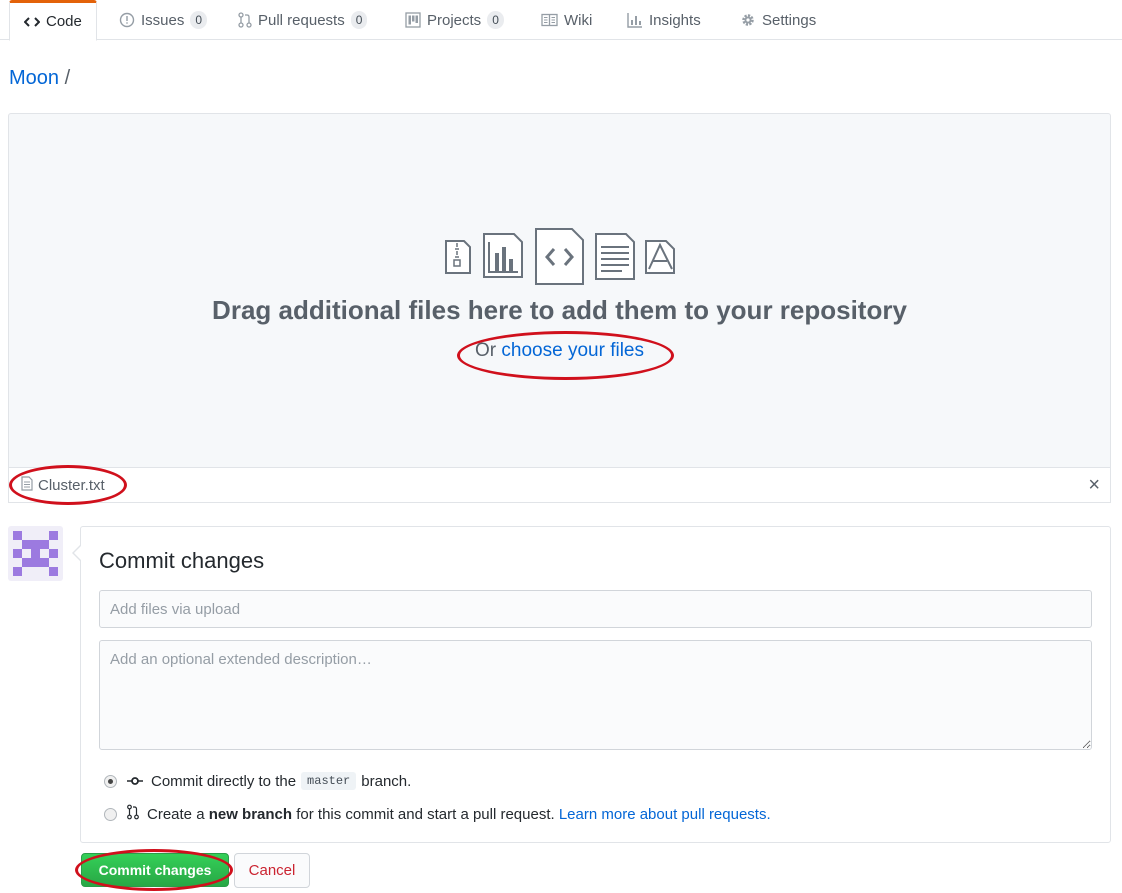 The image size is (1122, 893). What do you see at coordinates (155, 870) in the screenshot?
I see `commit-changes-button: Commit changes` at bounding box center [155, 870].